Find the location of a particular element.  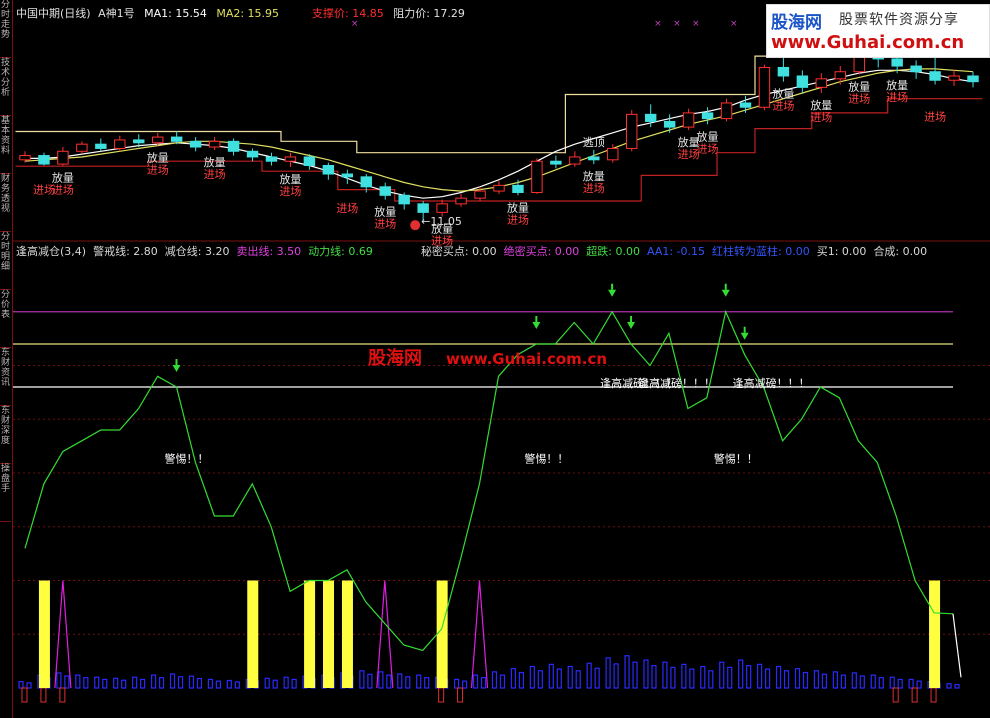

low-marker is located at coordinates (415, 225).